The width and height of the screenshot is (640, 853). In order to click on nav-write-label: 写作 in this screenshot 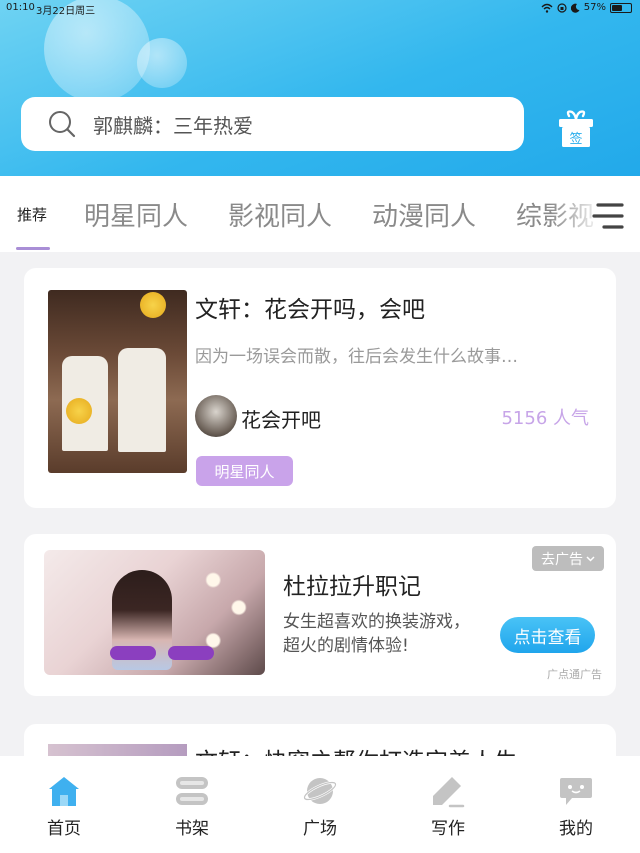, I will do `click(448, 829)`.